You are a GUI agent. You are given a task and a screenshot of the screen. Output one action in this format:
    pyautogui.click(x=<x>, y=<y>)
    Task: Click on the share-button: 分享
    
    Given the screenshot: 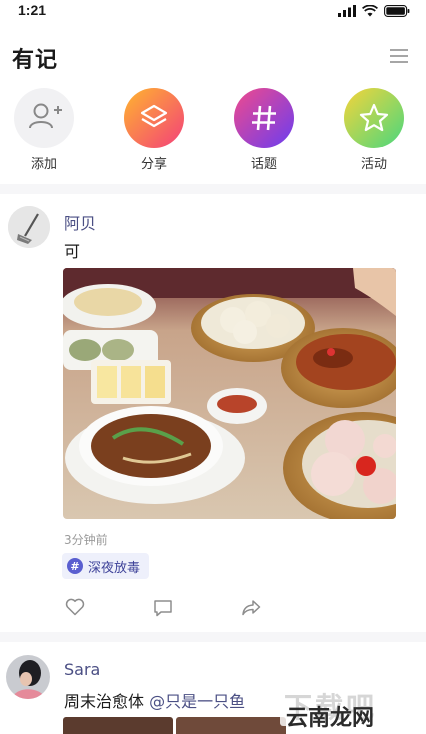 What is the action you would take?
    pyautogui.click(x=154, y=130)
    